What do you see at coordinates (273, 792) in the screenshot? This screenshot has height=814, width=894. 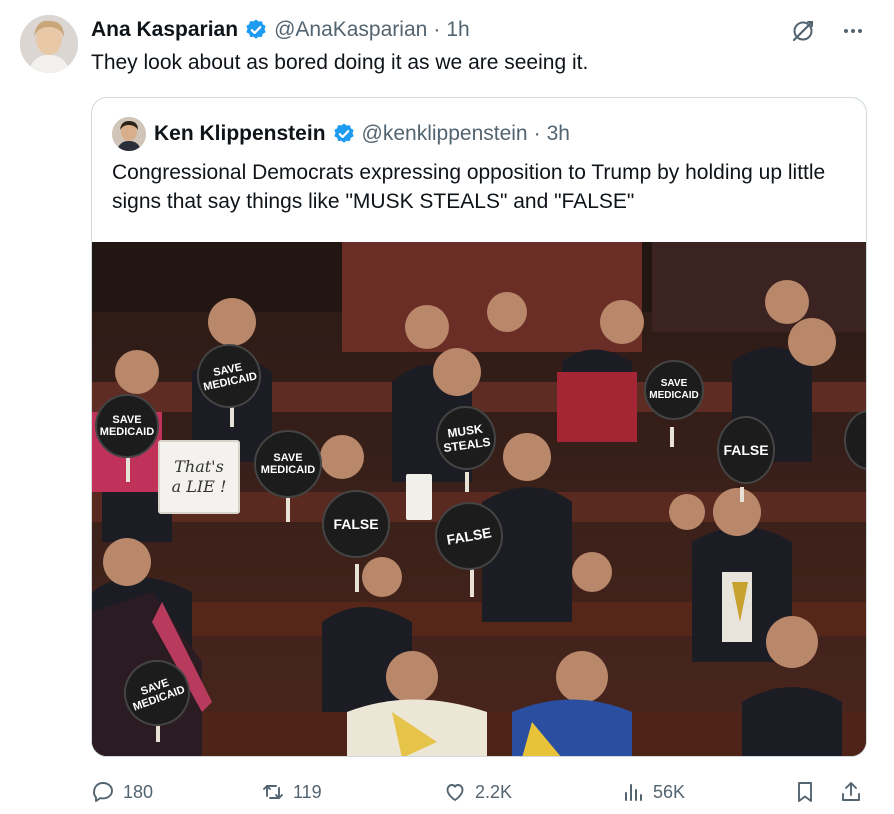 I see `repost-icon` at bounding box center [273, 792].